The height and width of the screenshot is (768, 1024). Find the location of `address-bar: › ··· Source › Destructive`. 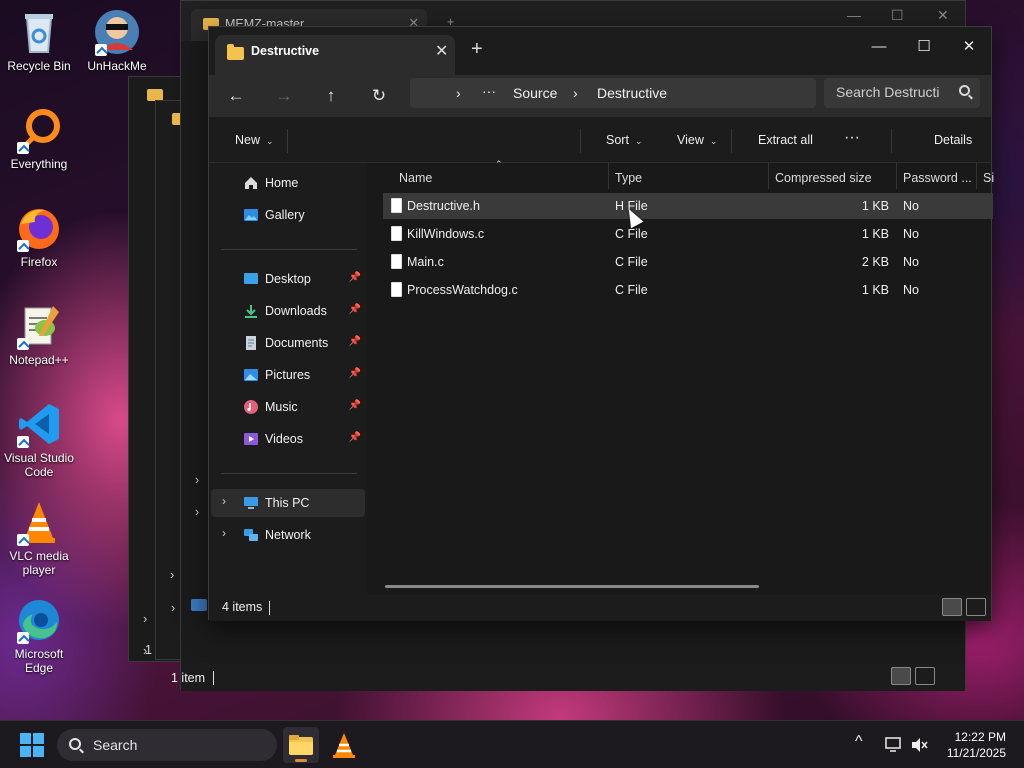

address-bar: › ··· Source › Destructive is located at coordinates (613, 93).